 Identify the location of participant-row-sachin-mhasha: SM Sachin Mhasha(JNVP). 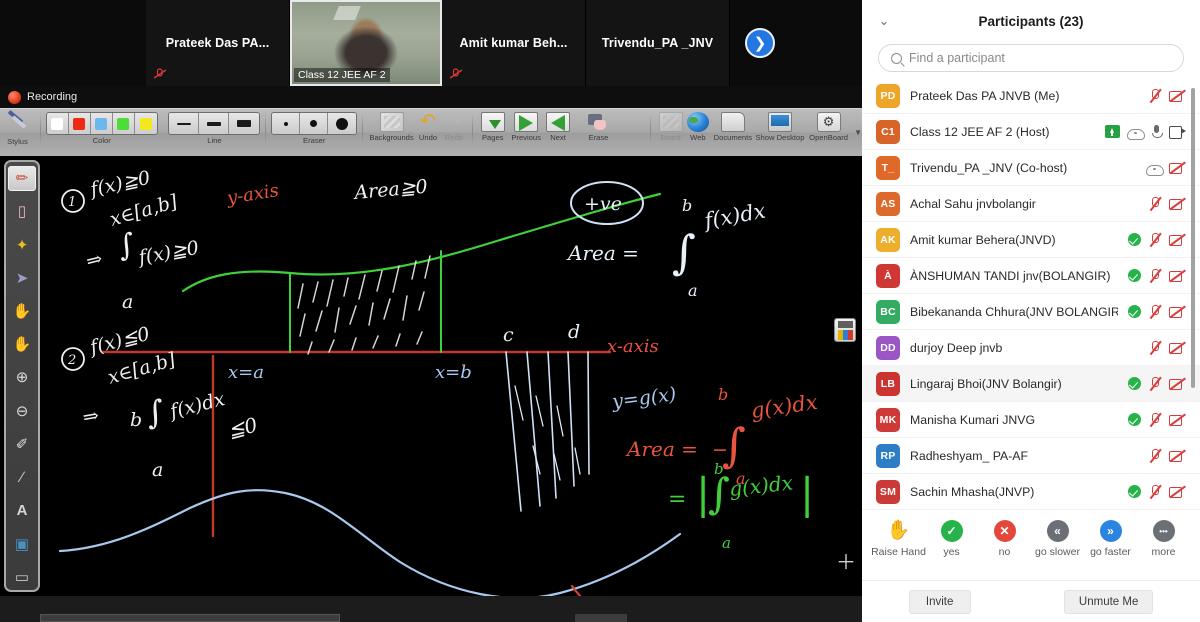
(1031, 492).